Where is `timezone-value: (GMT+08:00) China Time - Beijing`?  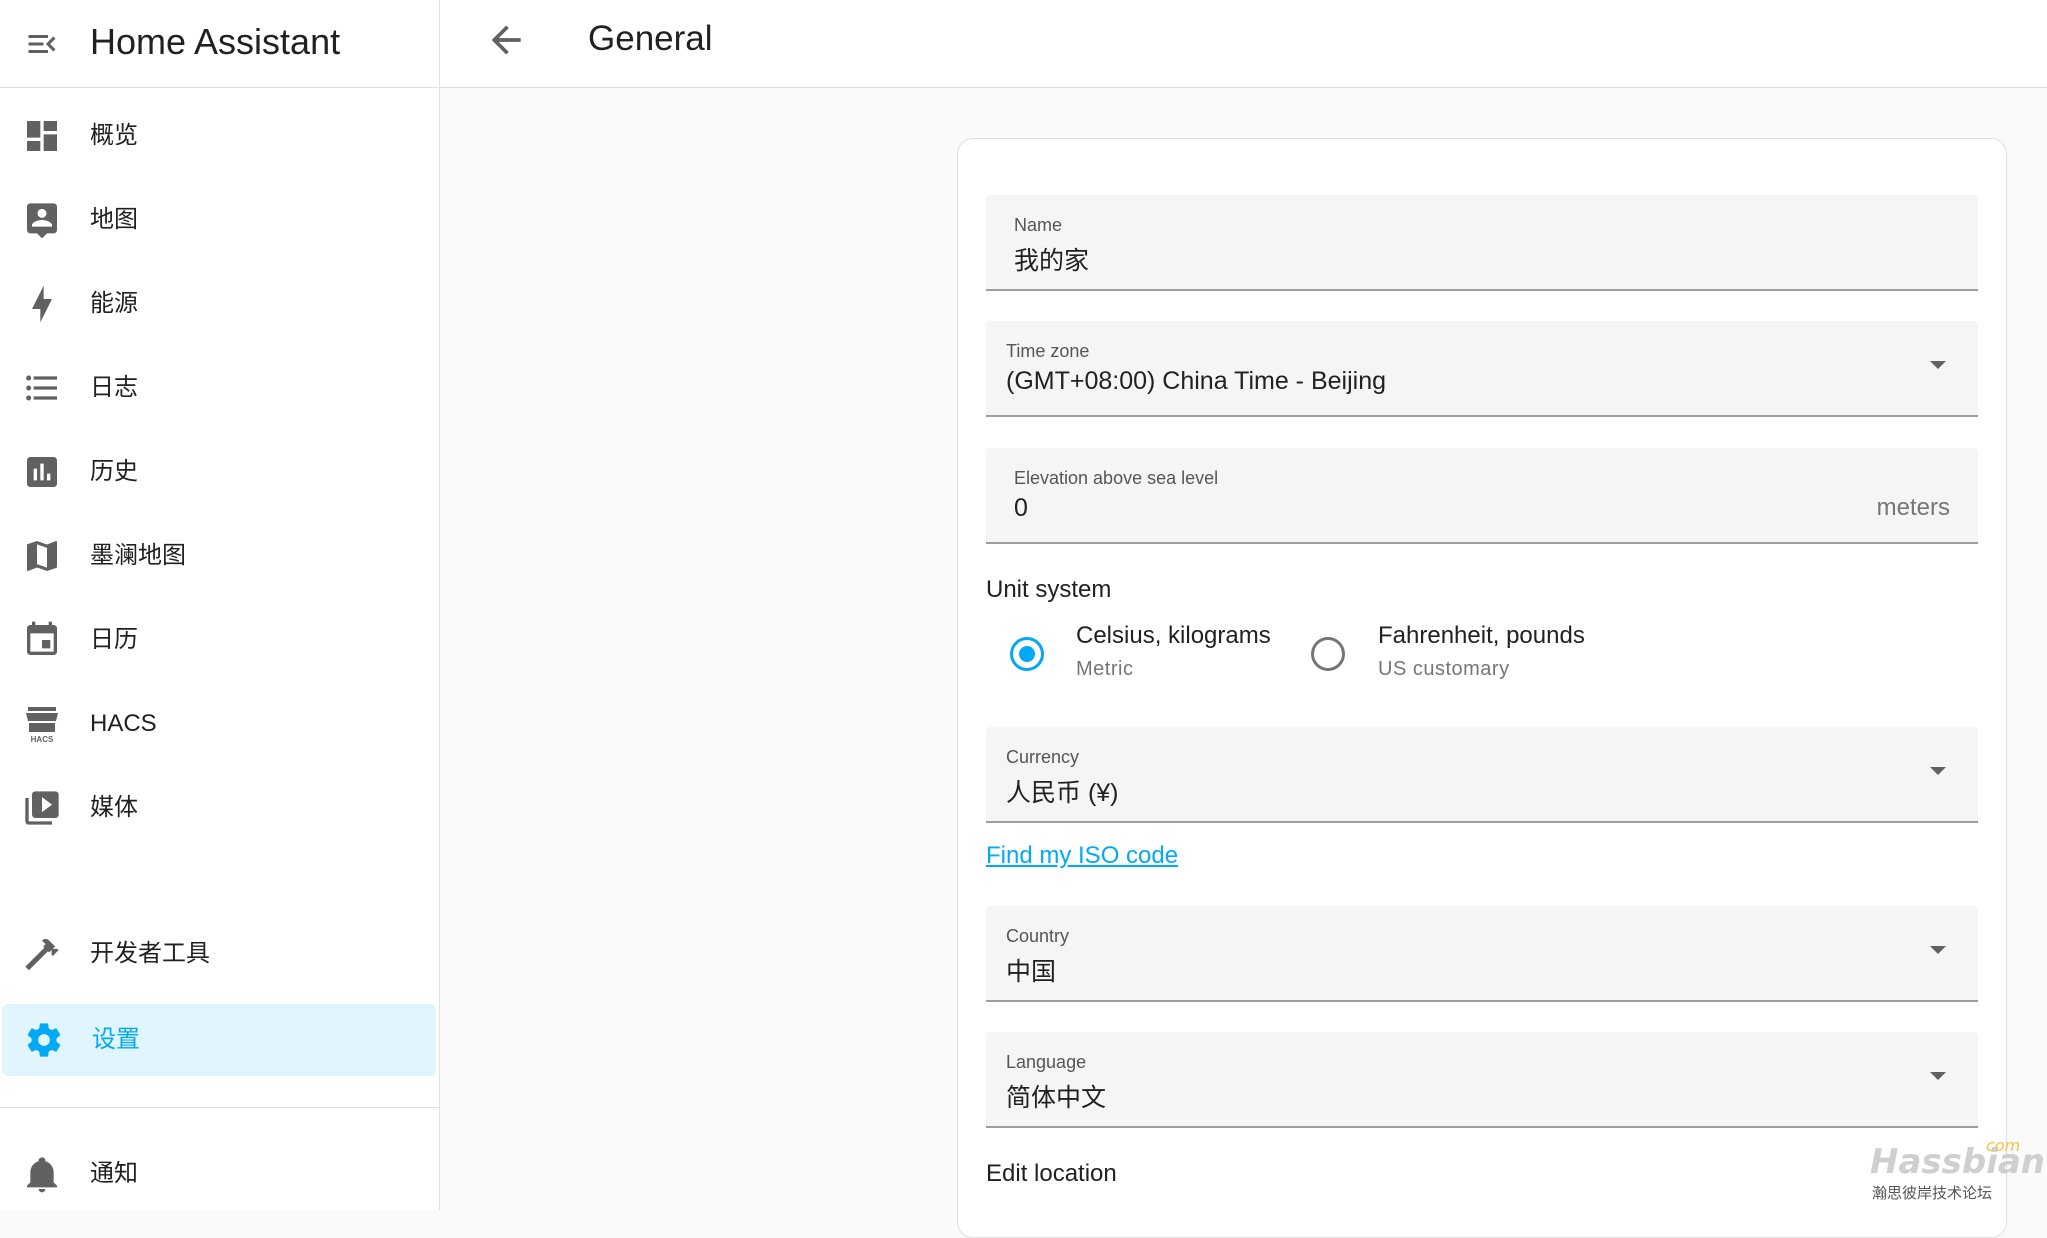
timezone-value: (GMT+08:00) China Time - Beijing is located at coordinates (1196, 381).